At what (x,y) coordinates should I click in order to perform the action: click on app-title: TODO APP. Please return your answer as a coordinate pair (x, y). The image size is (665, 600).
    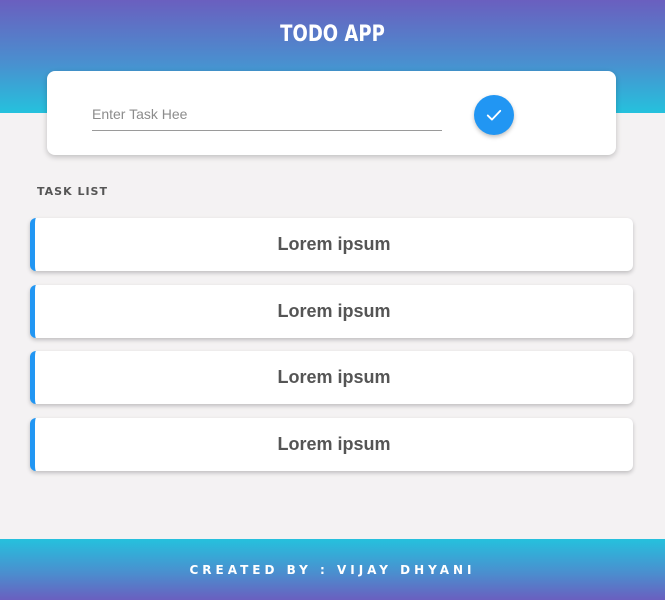
    Looking at the image, I should click on (332, 34).